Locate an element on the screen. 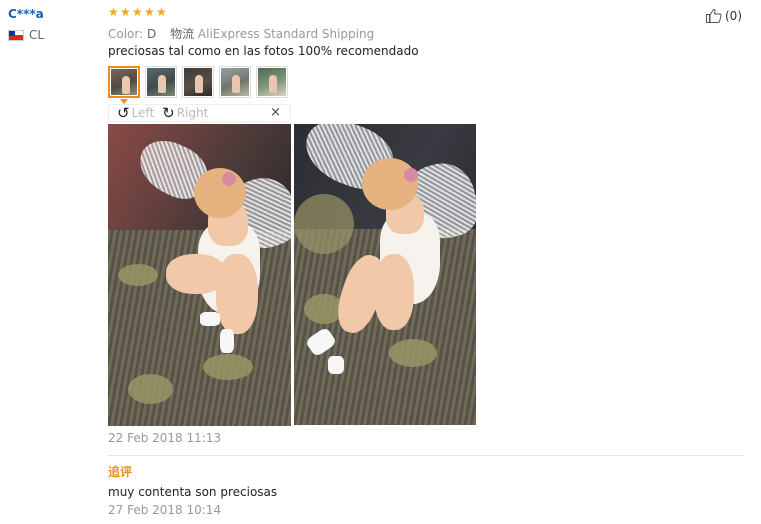 Image resolution: width=761 pixels, height=524 pixels. additional-review-date: 27 Feb 2018 10:14 is located at coordinates (165, 510).